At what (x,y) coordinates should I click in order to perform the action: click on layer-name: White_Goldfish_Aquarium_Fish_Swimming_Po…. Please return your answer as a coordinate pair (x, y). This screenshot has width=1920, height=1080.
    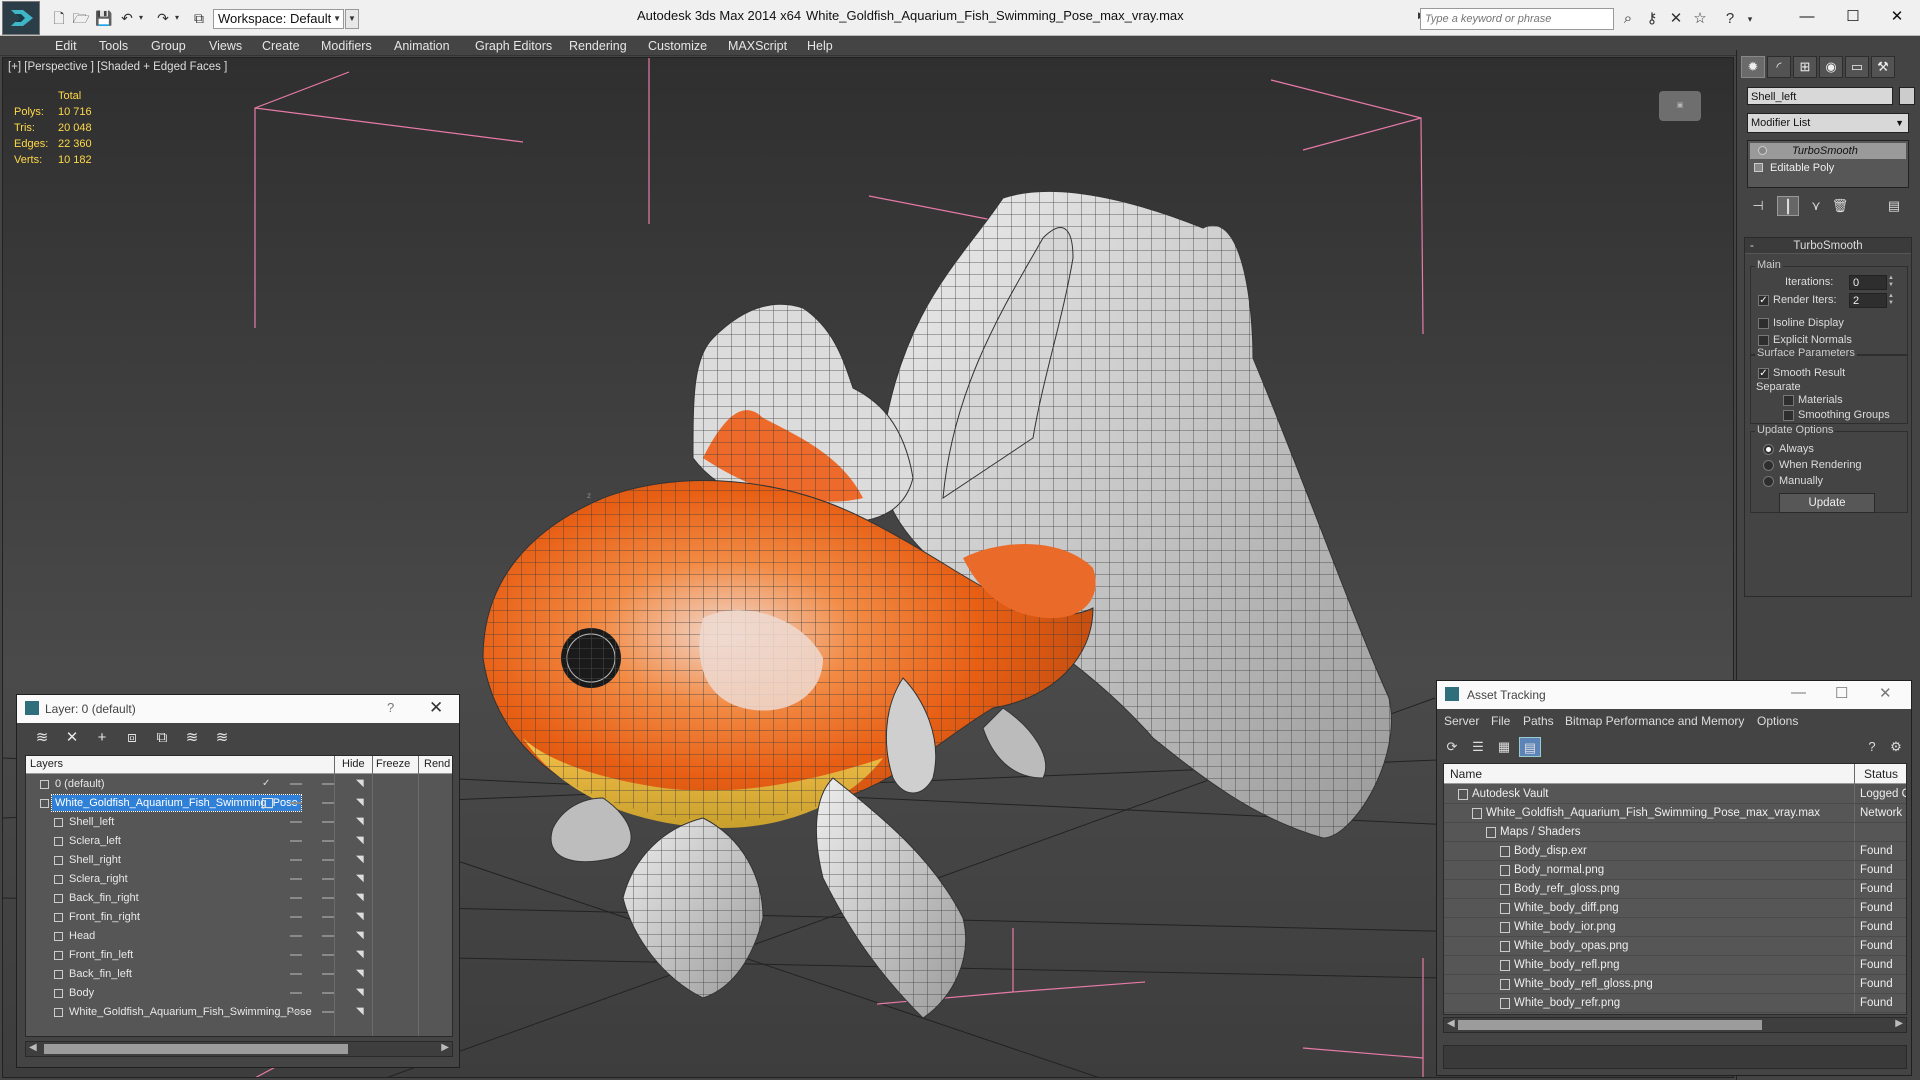
    Looking at the image, I should click on (190, 1012).